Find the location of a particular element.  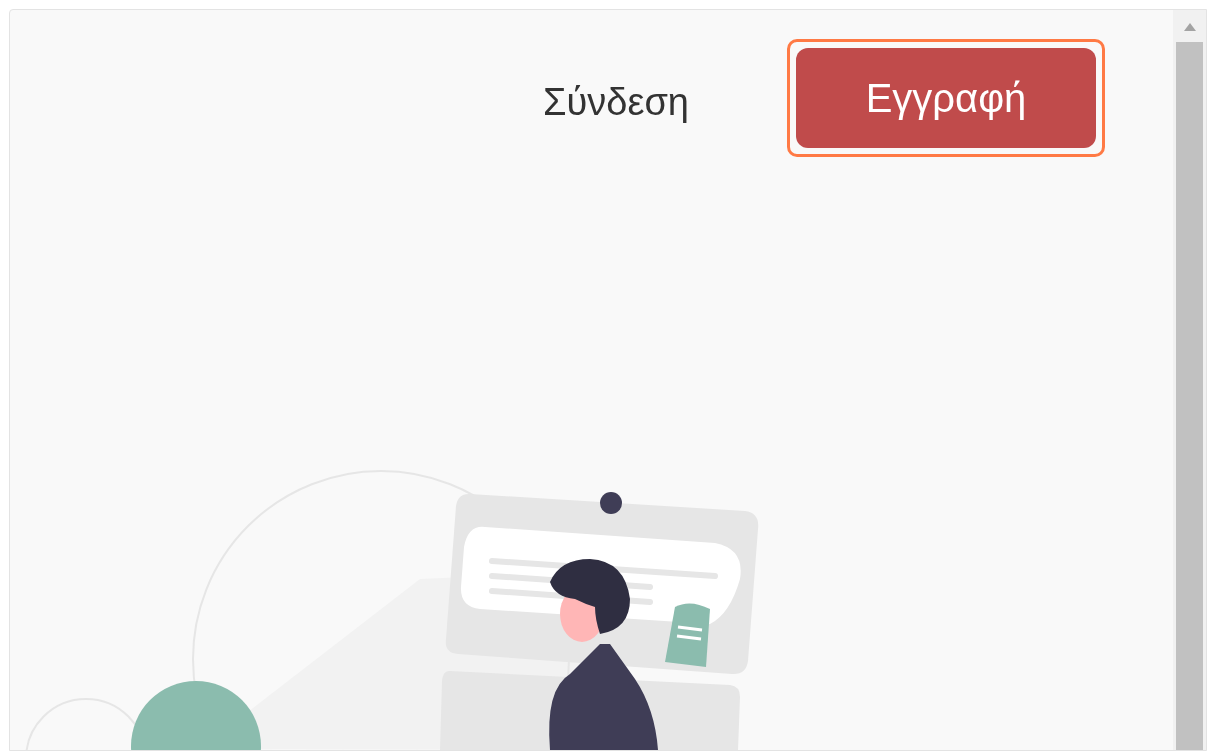

signup-button: Εγγραφή is located at coordinates (946, 98).